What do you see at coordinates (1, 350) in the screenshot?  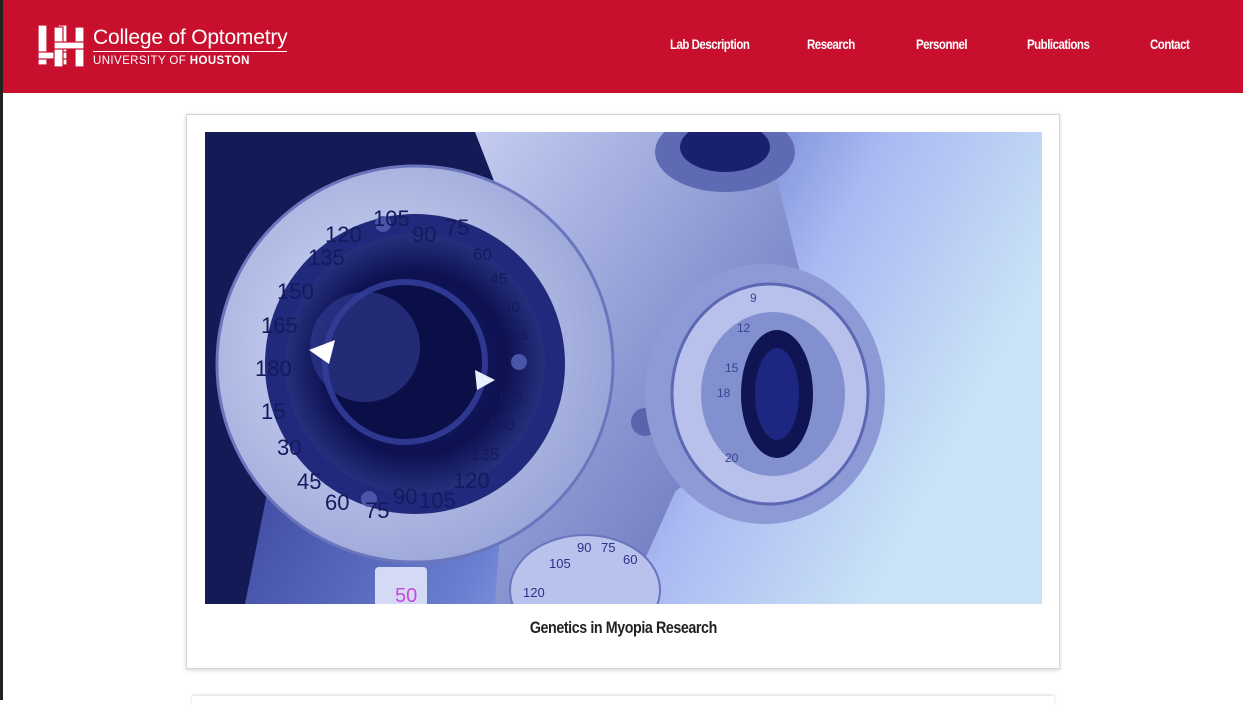 I see `window-edge` at bounding box center [1, 350].